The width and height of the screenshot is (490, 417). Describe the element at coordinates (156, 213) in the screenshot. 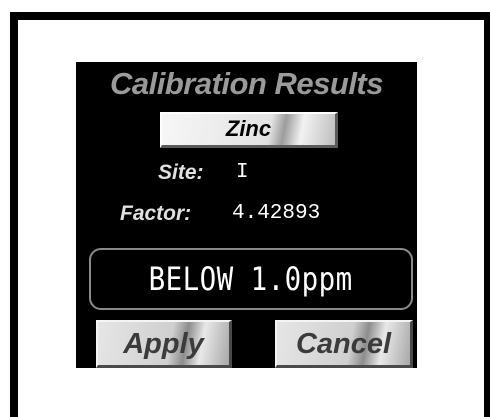

I see `factor-label: Factor:` at that location.